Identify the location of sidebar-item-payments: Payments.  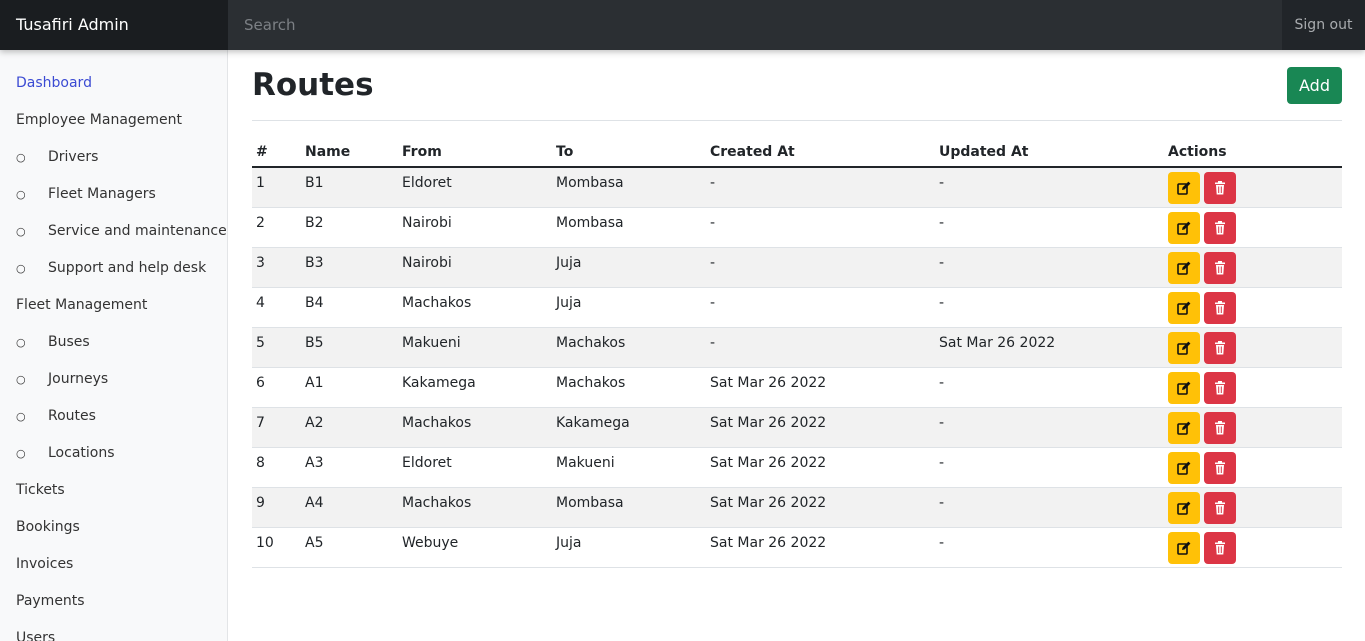
(113, 601).